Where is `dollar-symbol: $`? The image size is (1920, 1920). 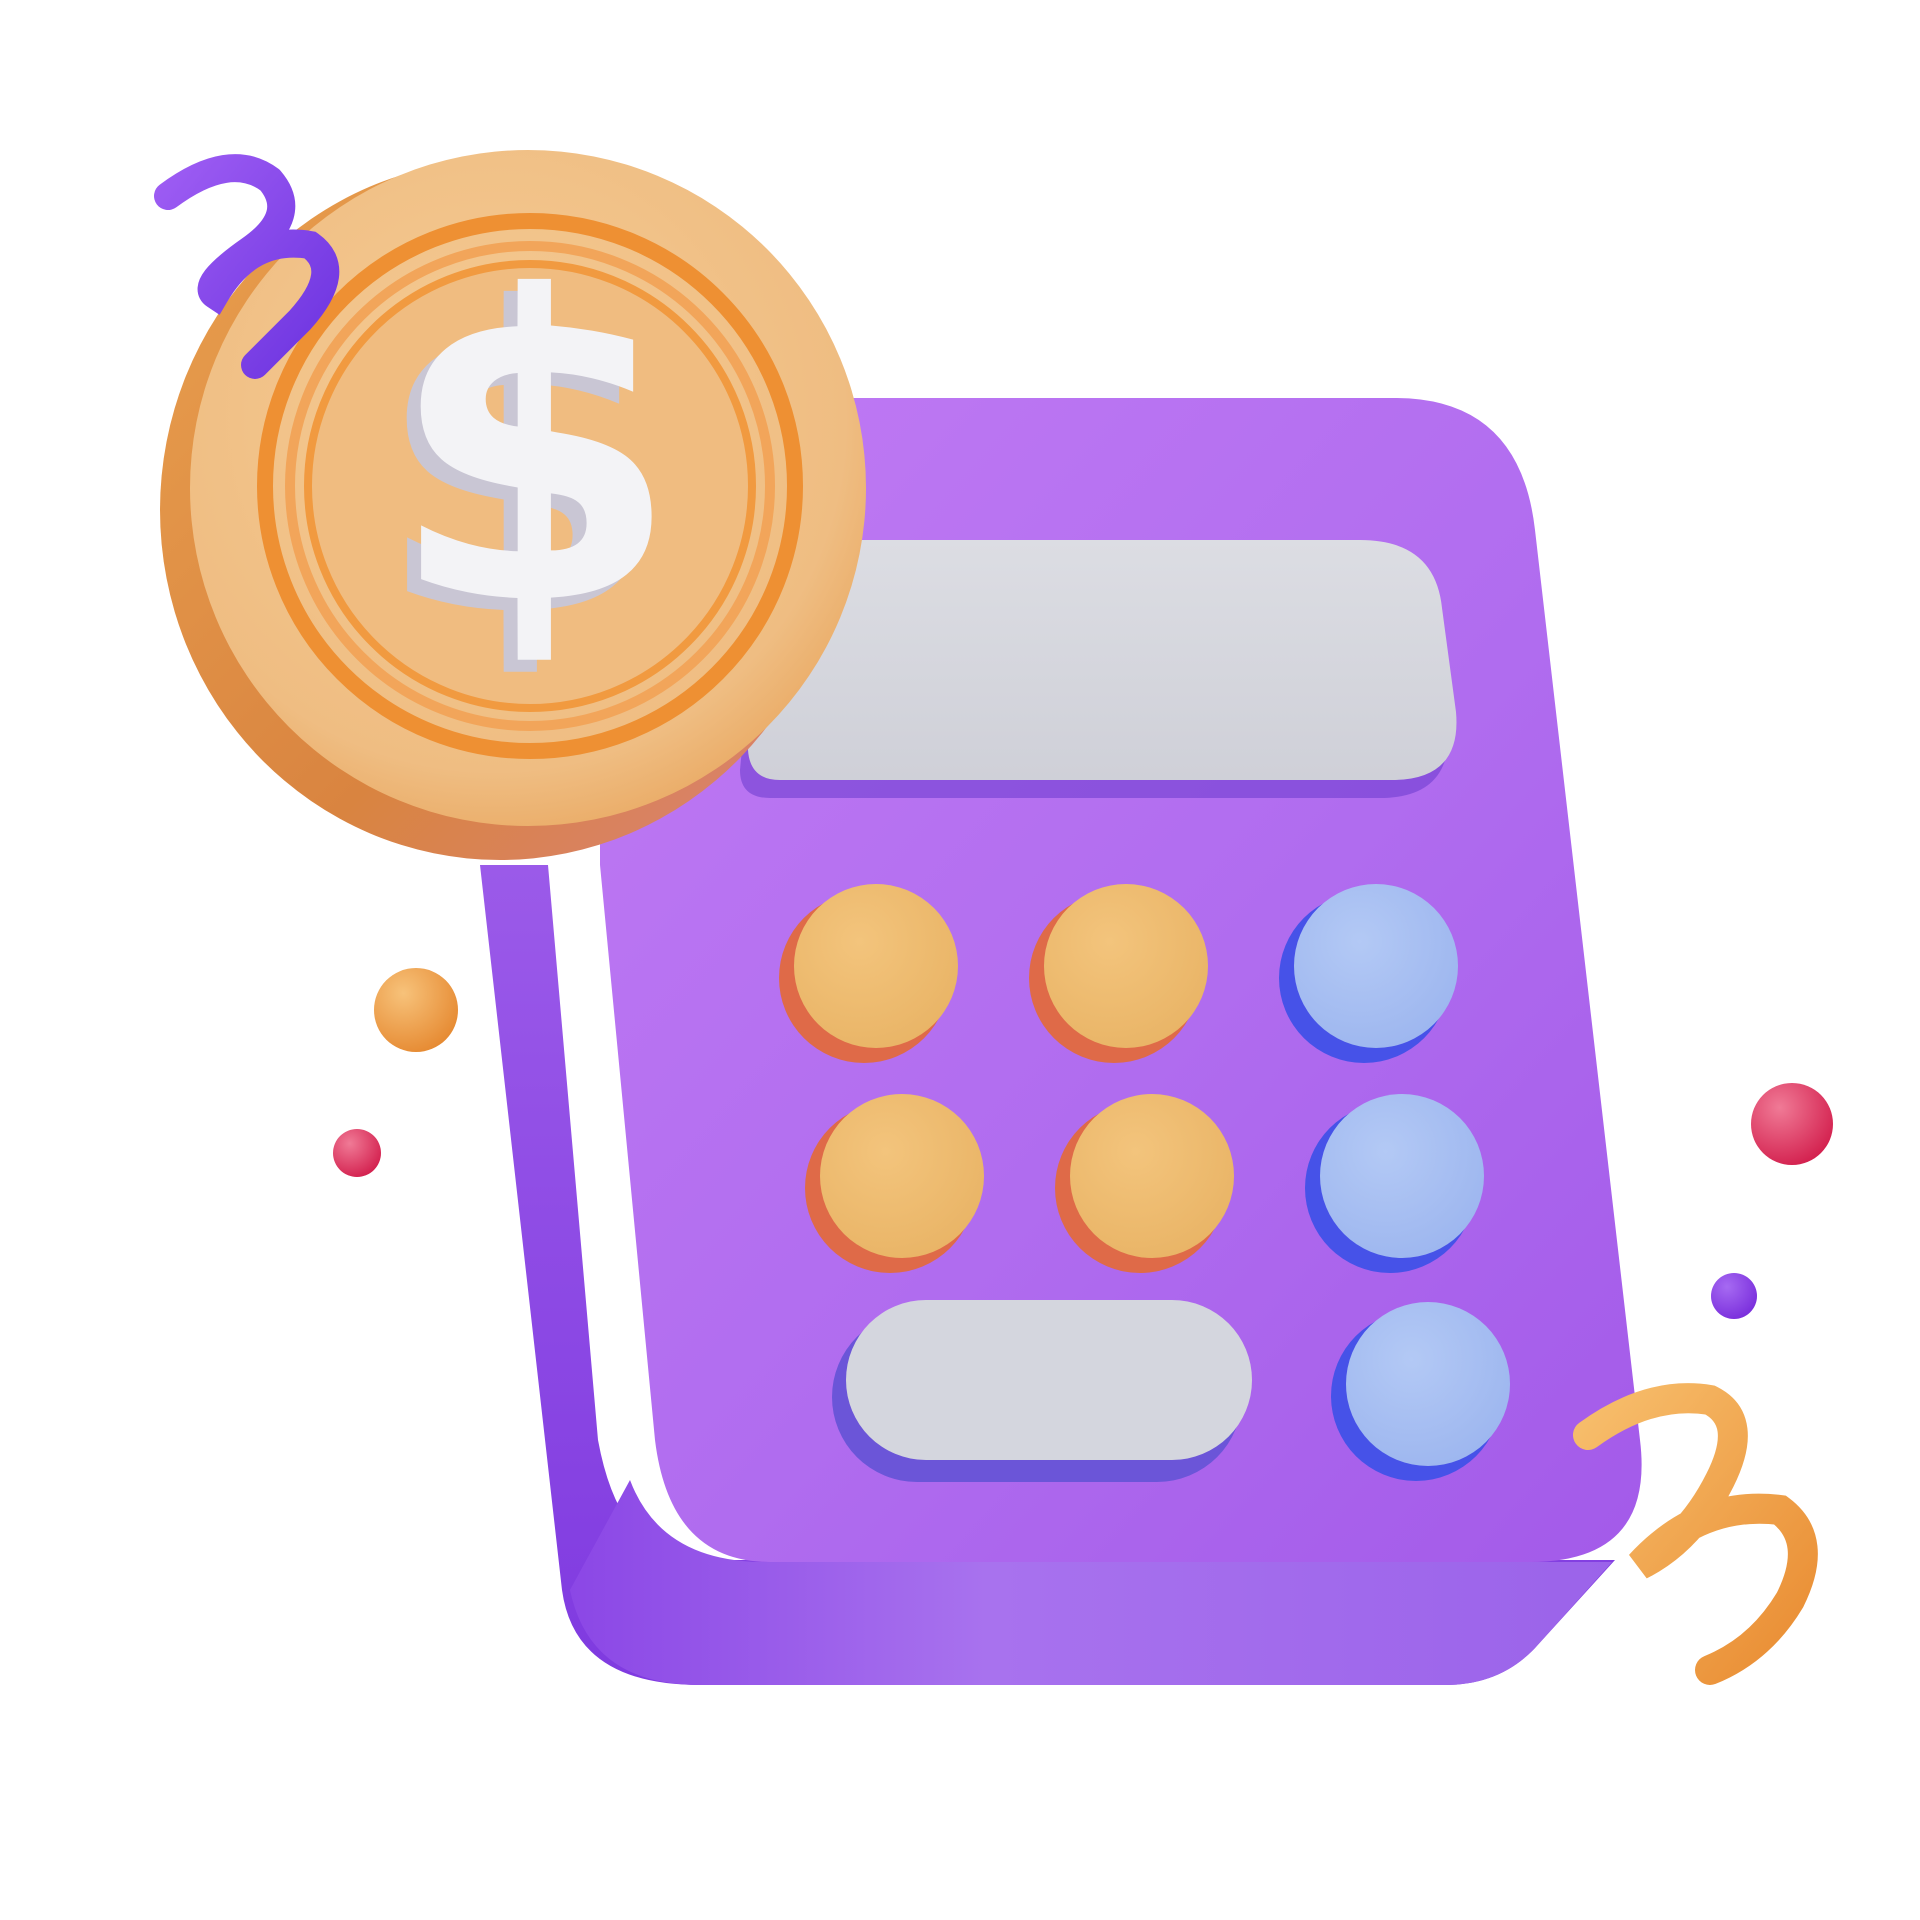
dollar-symbol: $ is located at coordinates (534, 453).